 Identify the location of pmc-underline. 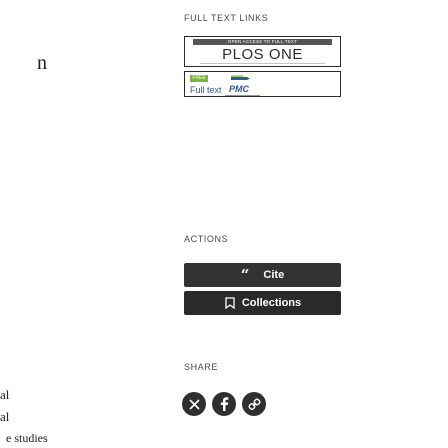
(242, 95).